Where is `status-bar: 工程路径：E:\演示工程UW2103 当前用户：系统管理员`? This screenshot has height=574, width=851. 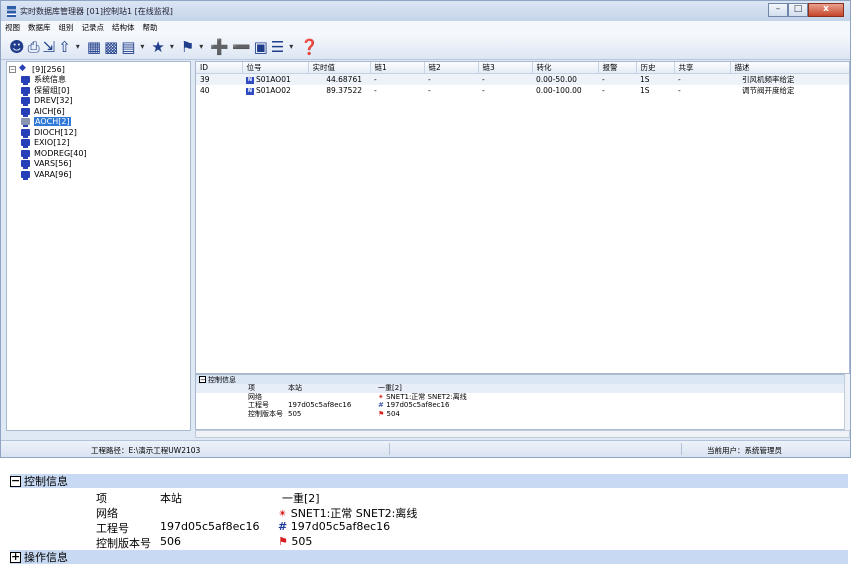
status-bar: 工程路径：E:\演示工程UW2103 当前用户：系统管理员 is located at coordinates (425, 448).